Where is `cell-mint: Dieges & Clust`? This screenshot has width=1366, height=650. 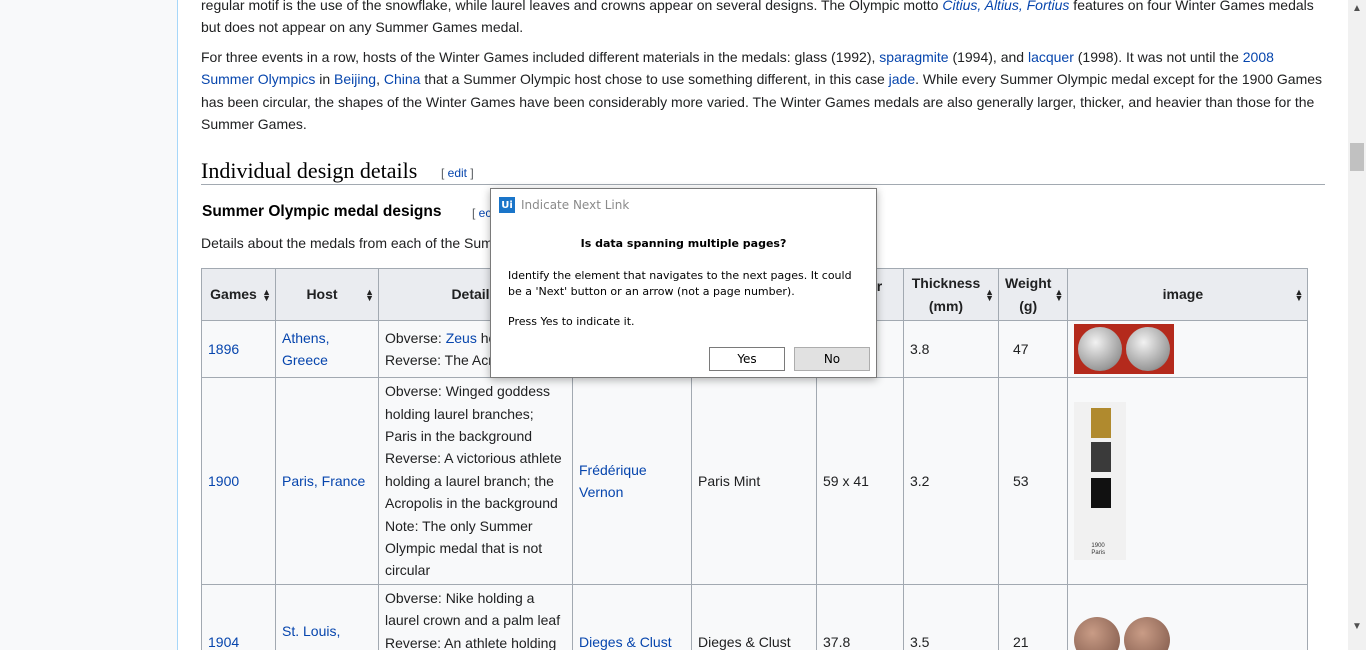 cell-mint: Dieges & Clust is located at coordinates (754, 617).